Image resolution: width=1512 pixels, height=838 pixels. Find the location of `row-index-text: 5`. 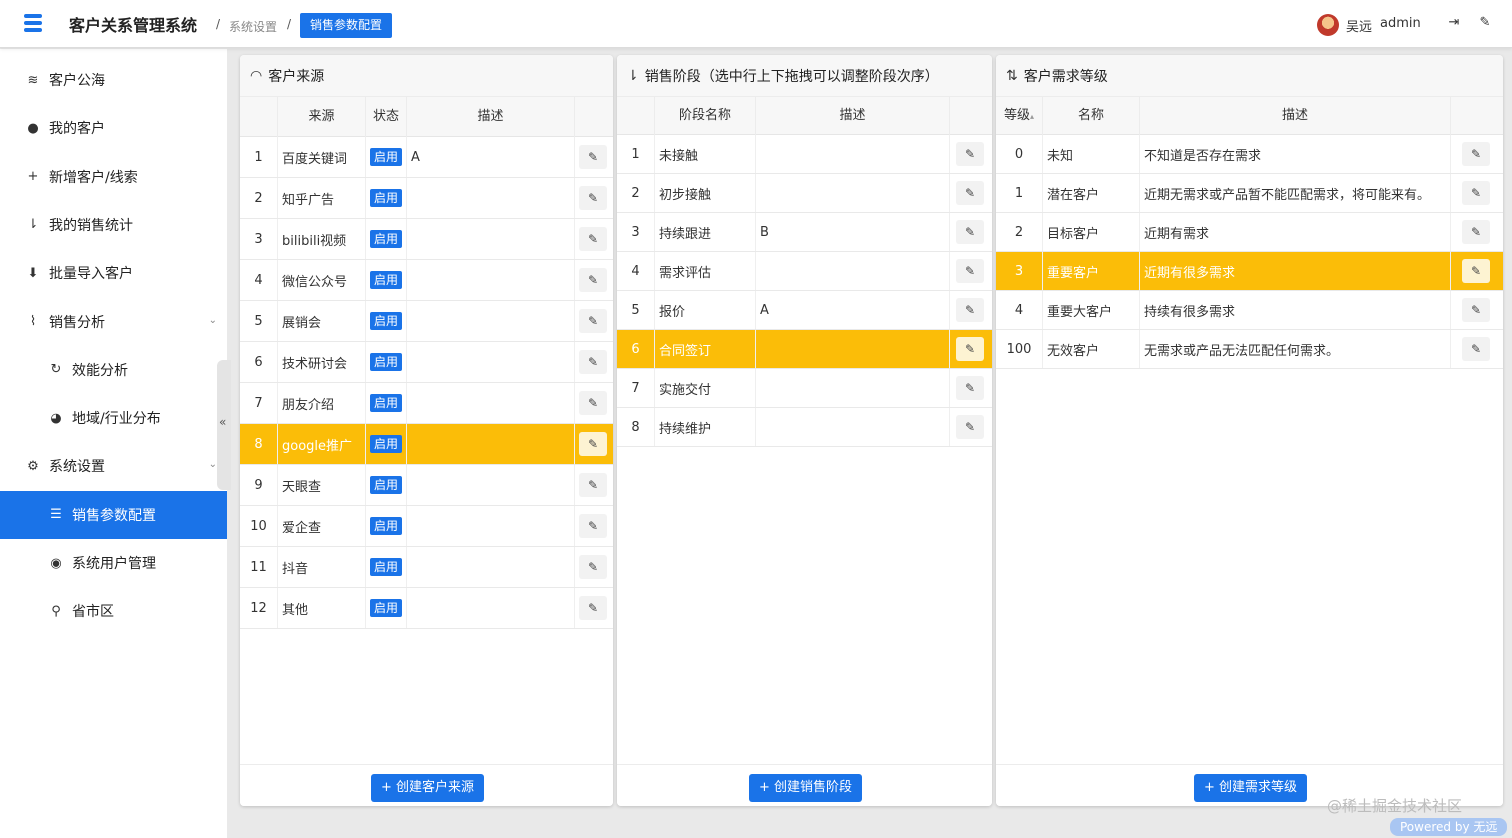

row-index-text: 5 is located at coordinates (258, 321).